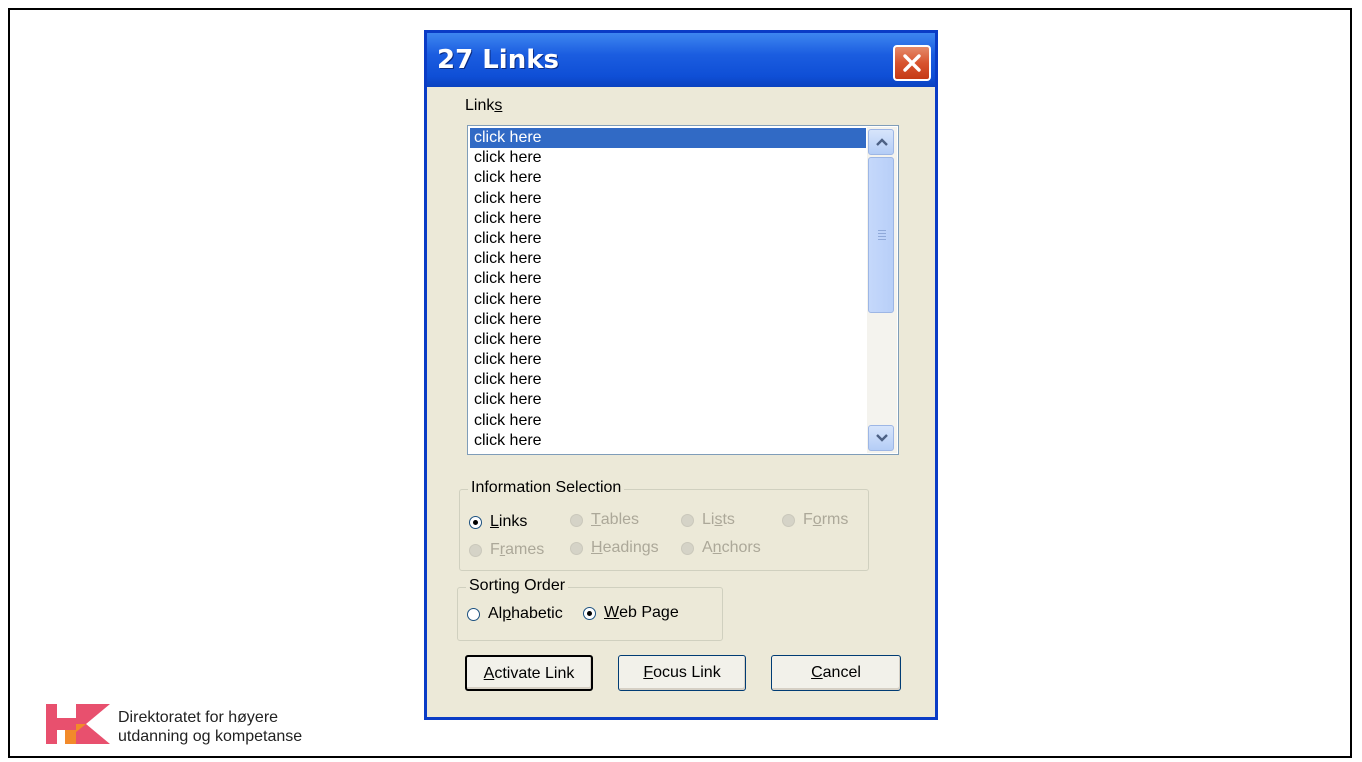 The width and height of the screenshot is (1362, 762). Describe the element at coordinates (498, 522) in the screenshot. I see `radio-links: Links` at that location.